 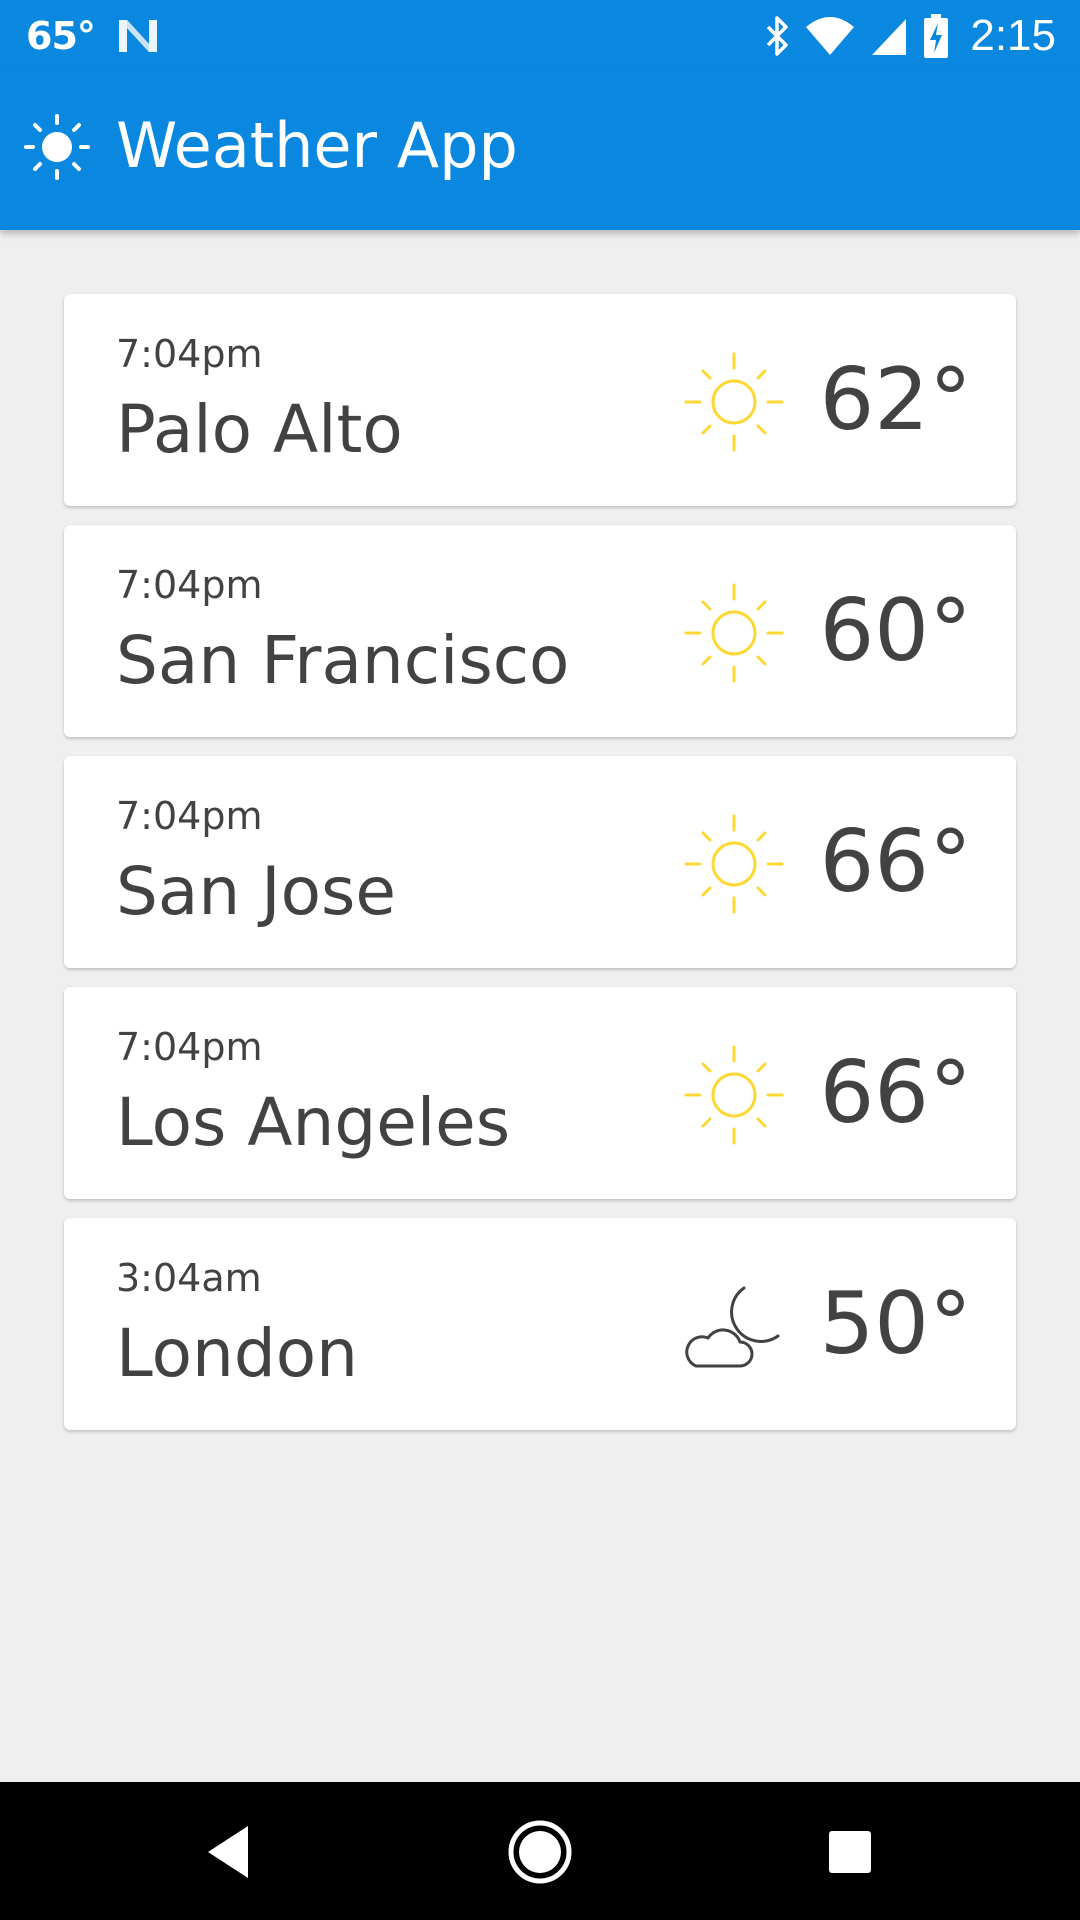 What do you see at coordinates (540, 36) in the screenshot?
I see `status-bar: 65° 2:15` at bounding box center [540, 36].